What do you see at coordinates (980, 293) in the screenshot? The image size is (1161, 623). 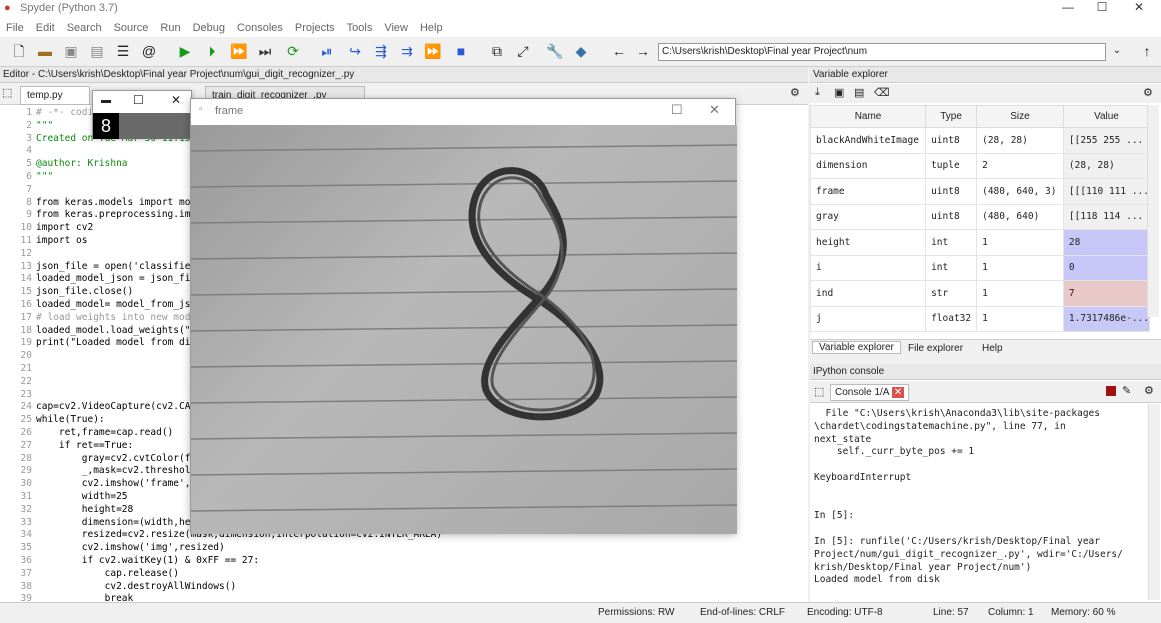 I see `variable-row: ind str 1 7` at bounding box center [980, 293].